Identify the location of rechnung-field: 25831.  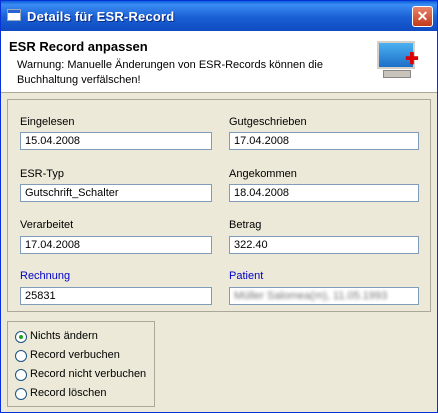
(116, 296).